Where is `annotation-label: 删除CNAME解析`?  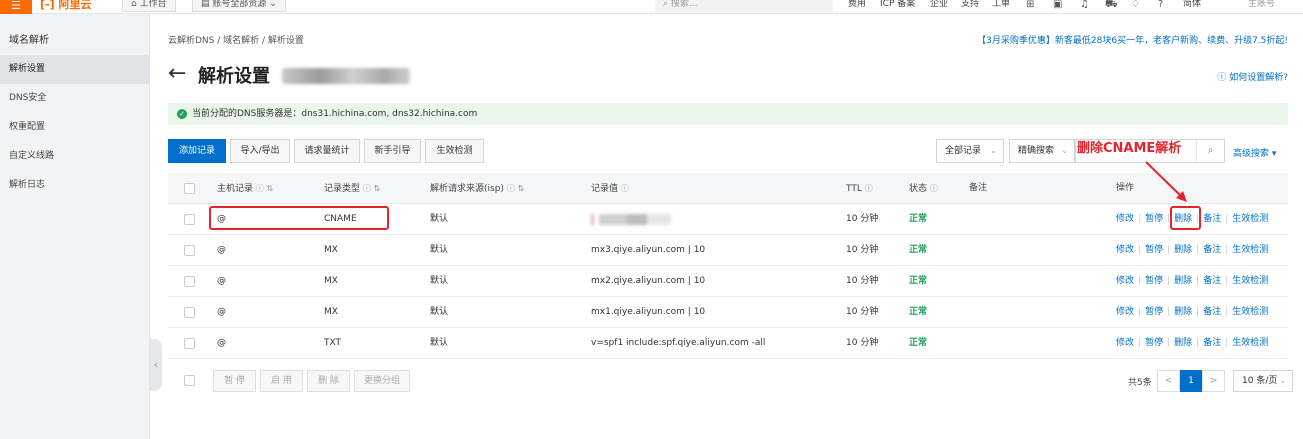
annotation-label: 删除CNAME解析 is located at coordinates (1131, 149).